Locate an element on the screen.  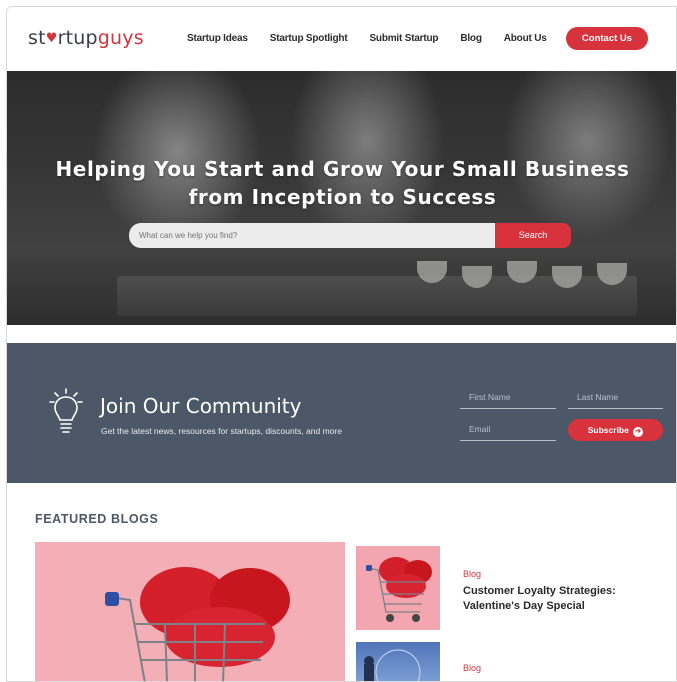
hero-title-line2: from Inception to Success is located at coordinates (342, 197).